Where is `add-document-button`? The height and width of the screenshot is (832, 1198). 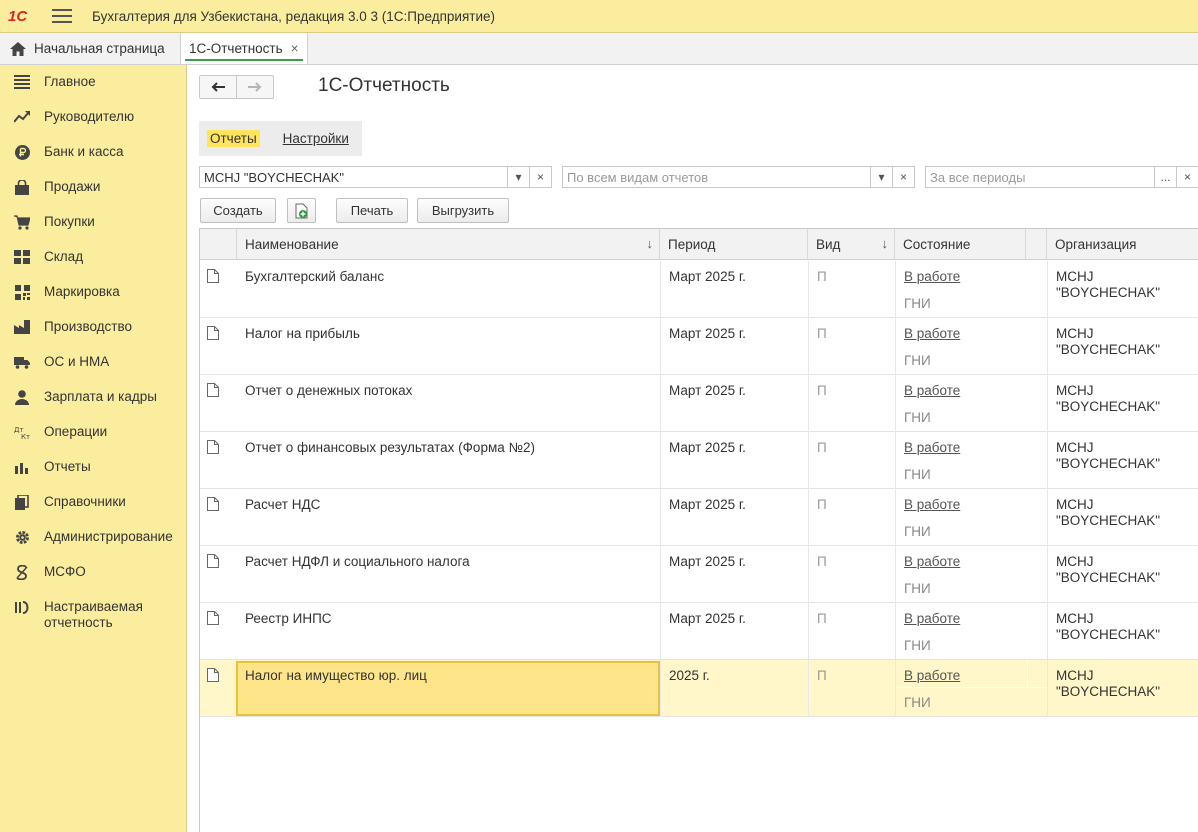
add-document-button is located at coordinates (301, 210).